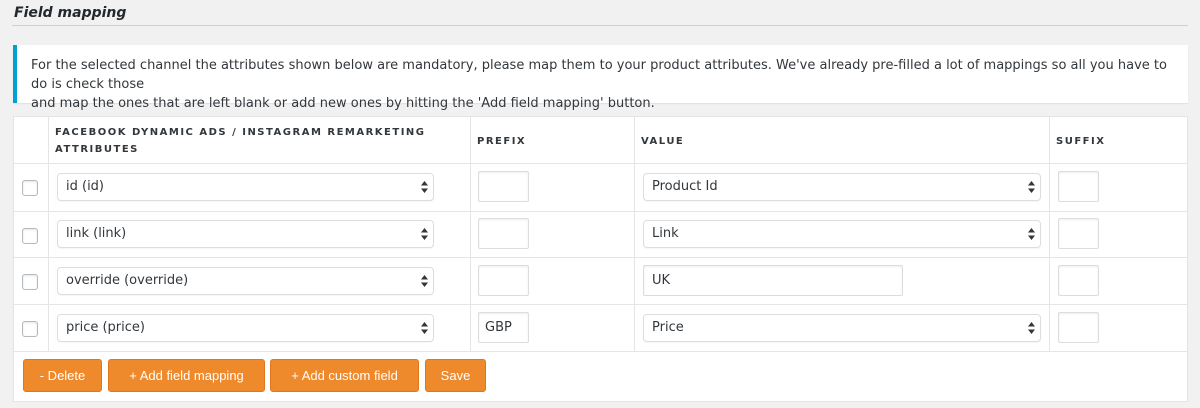 This screenshot has height=408, width=1200. Describe the element at coordinates (97, 149) in the screenshot. I see `header-attributes-line-2: Attributes` at that location.